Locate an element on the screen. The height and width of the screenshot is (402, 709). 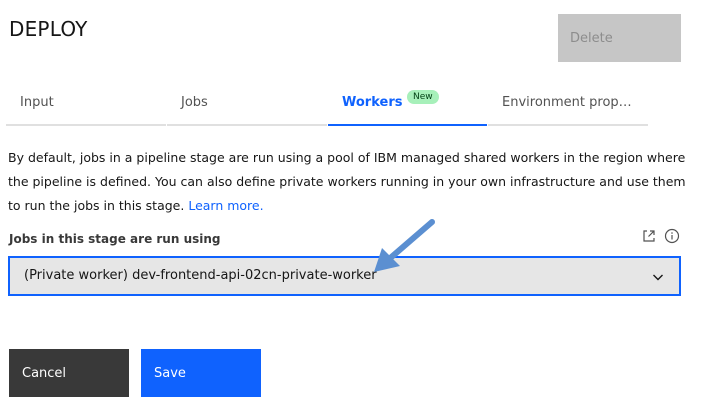
tab-environment-properties: Environment properties is located at coordinates (568, 106).